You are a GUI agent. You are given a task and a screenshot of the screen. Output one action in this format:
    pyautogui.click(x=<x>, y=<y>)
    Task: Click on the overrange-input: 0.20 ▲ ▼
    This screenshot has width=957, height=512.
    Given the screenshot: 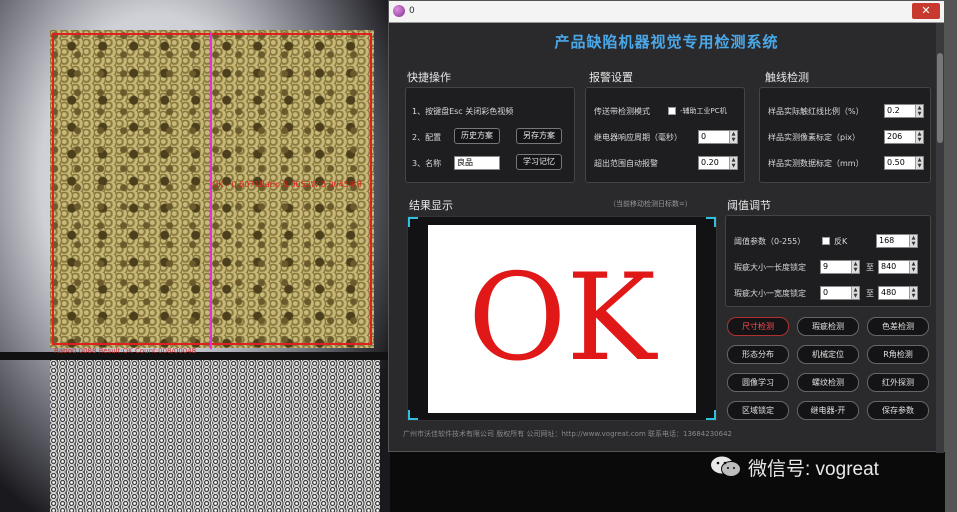 What is the action you would take?
    pyautogui.click(x=718, y=163)
    